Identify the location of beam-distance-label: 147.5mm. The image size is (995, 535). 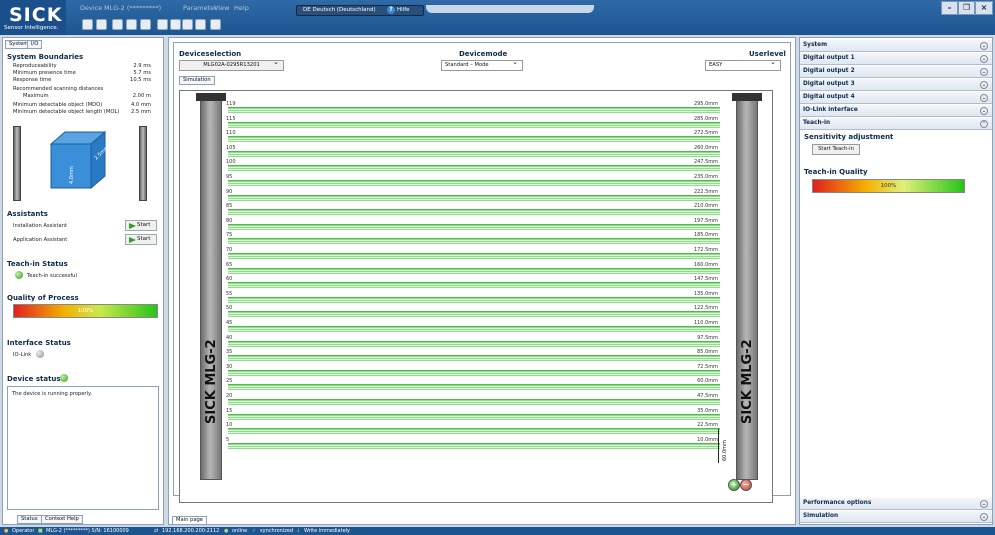
(705, 279).